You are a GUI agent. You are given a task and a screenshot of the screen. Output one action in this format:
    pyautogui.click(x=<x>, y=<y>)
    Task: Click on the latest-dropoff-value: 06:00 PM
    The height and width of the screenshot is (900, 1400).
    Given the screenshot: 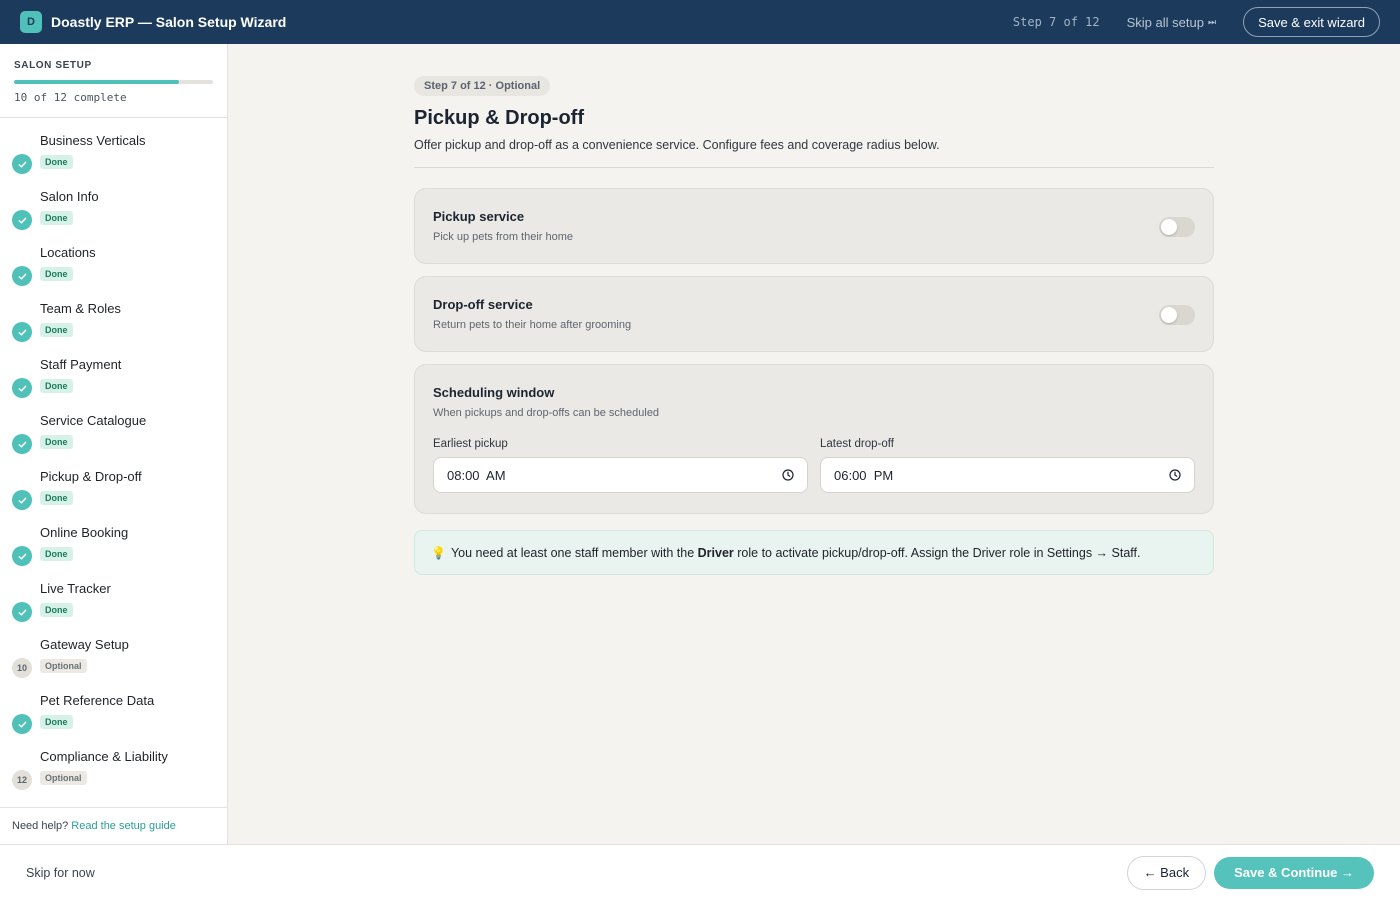 What is the action you would take?
    pyautogui.click(x=864, y=475)
    